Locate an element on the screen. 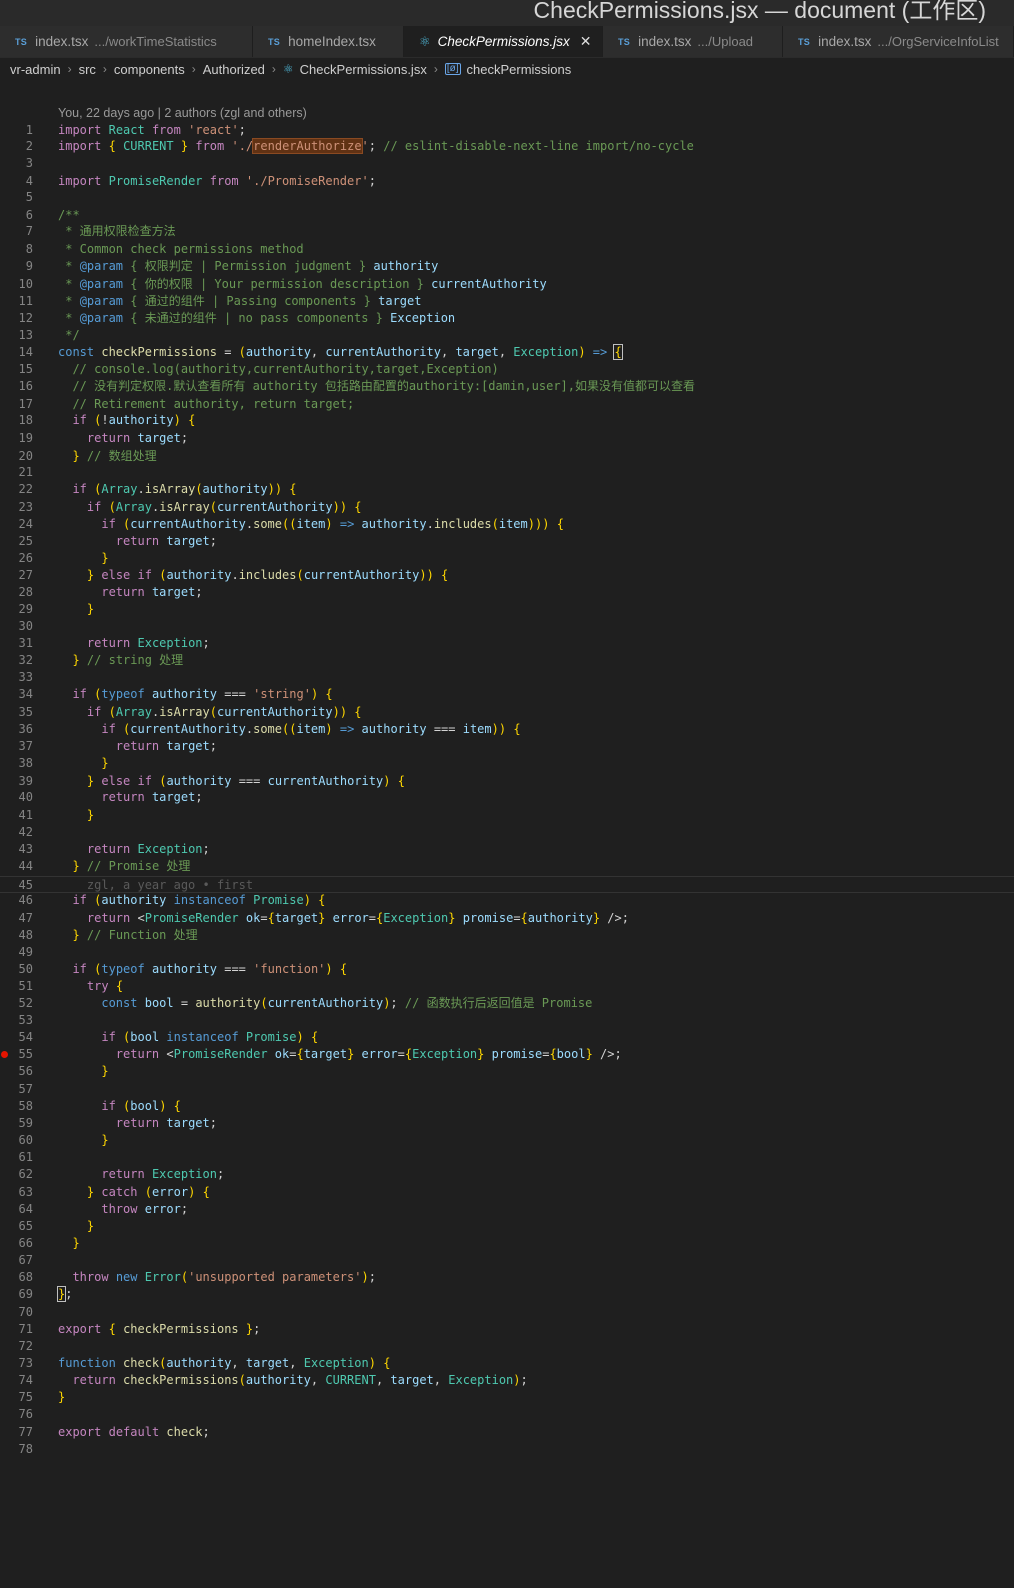  line-number: 73 is located at coordinates (16, 1363).